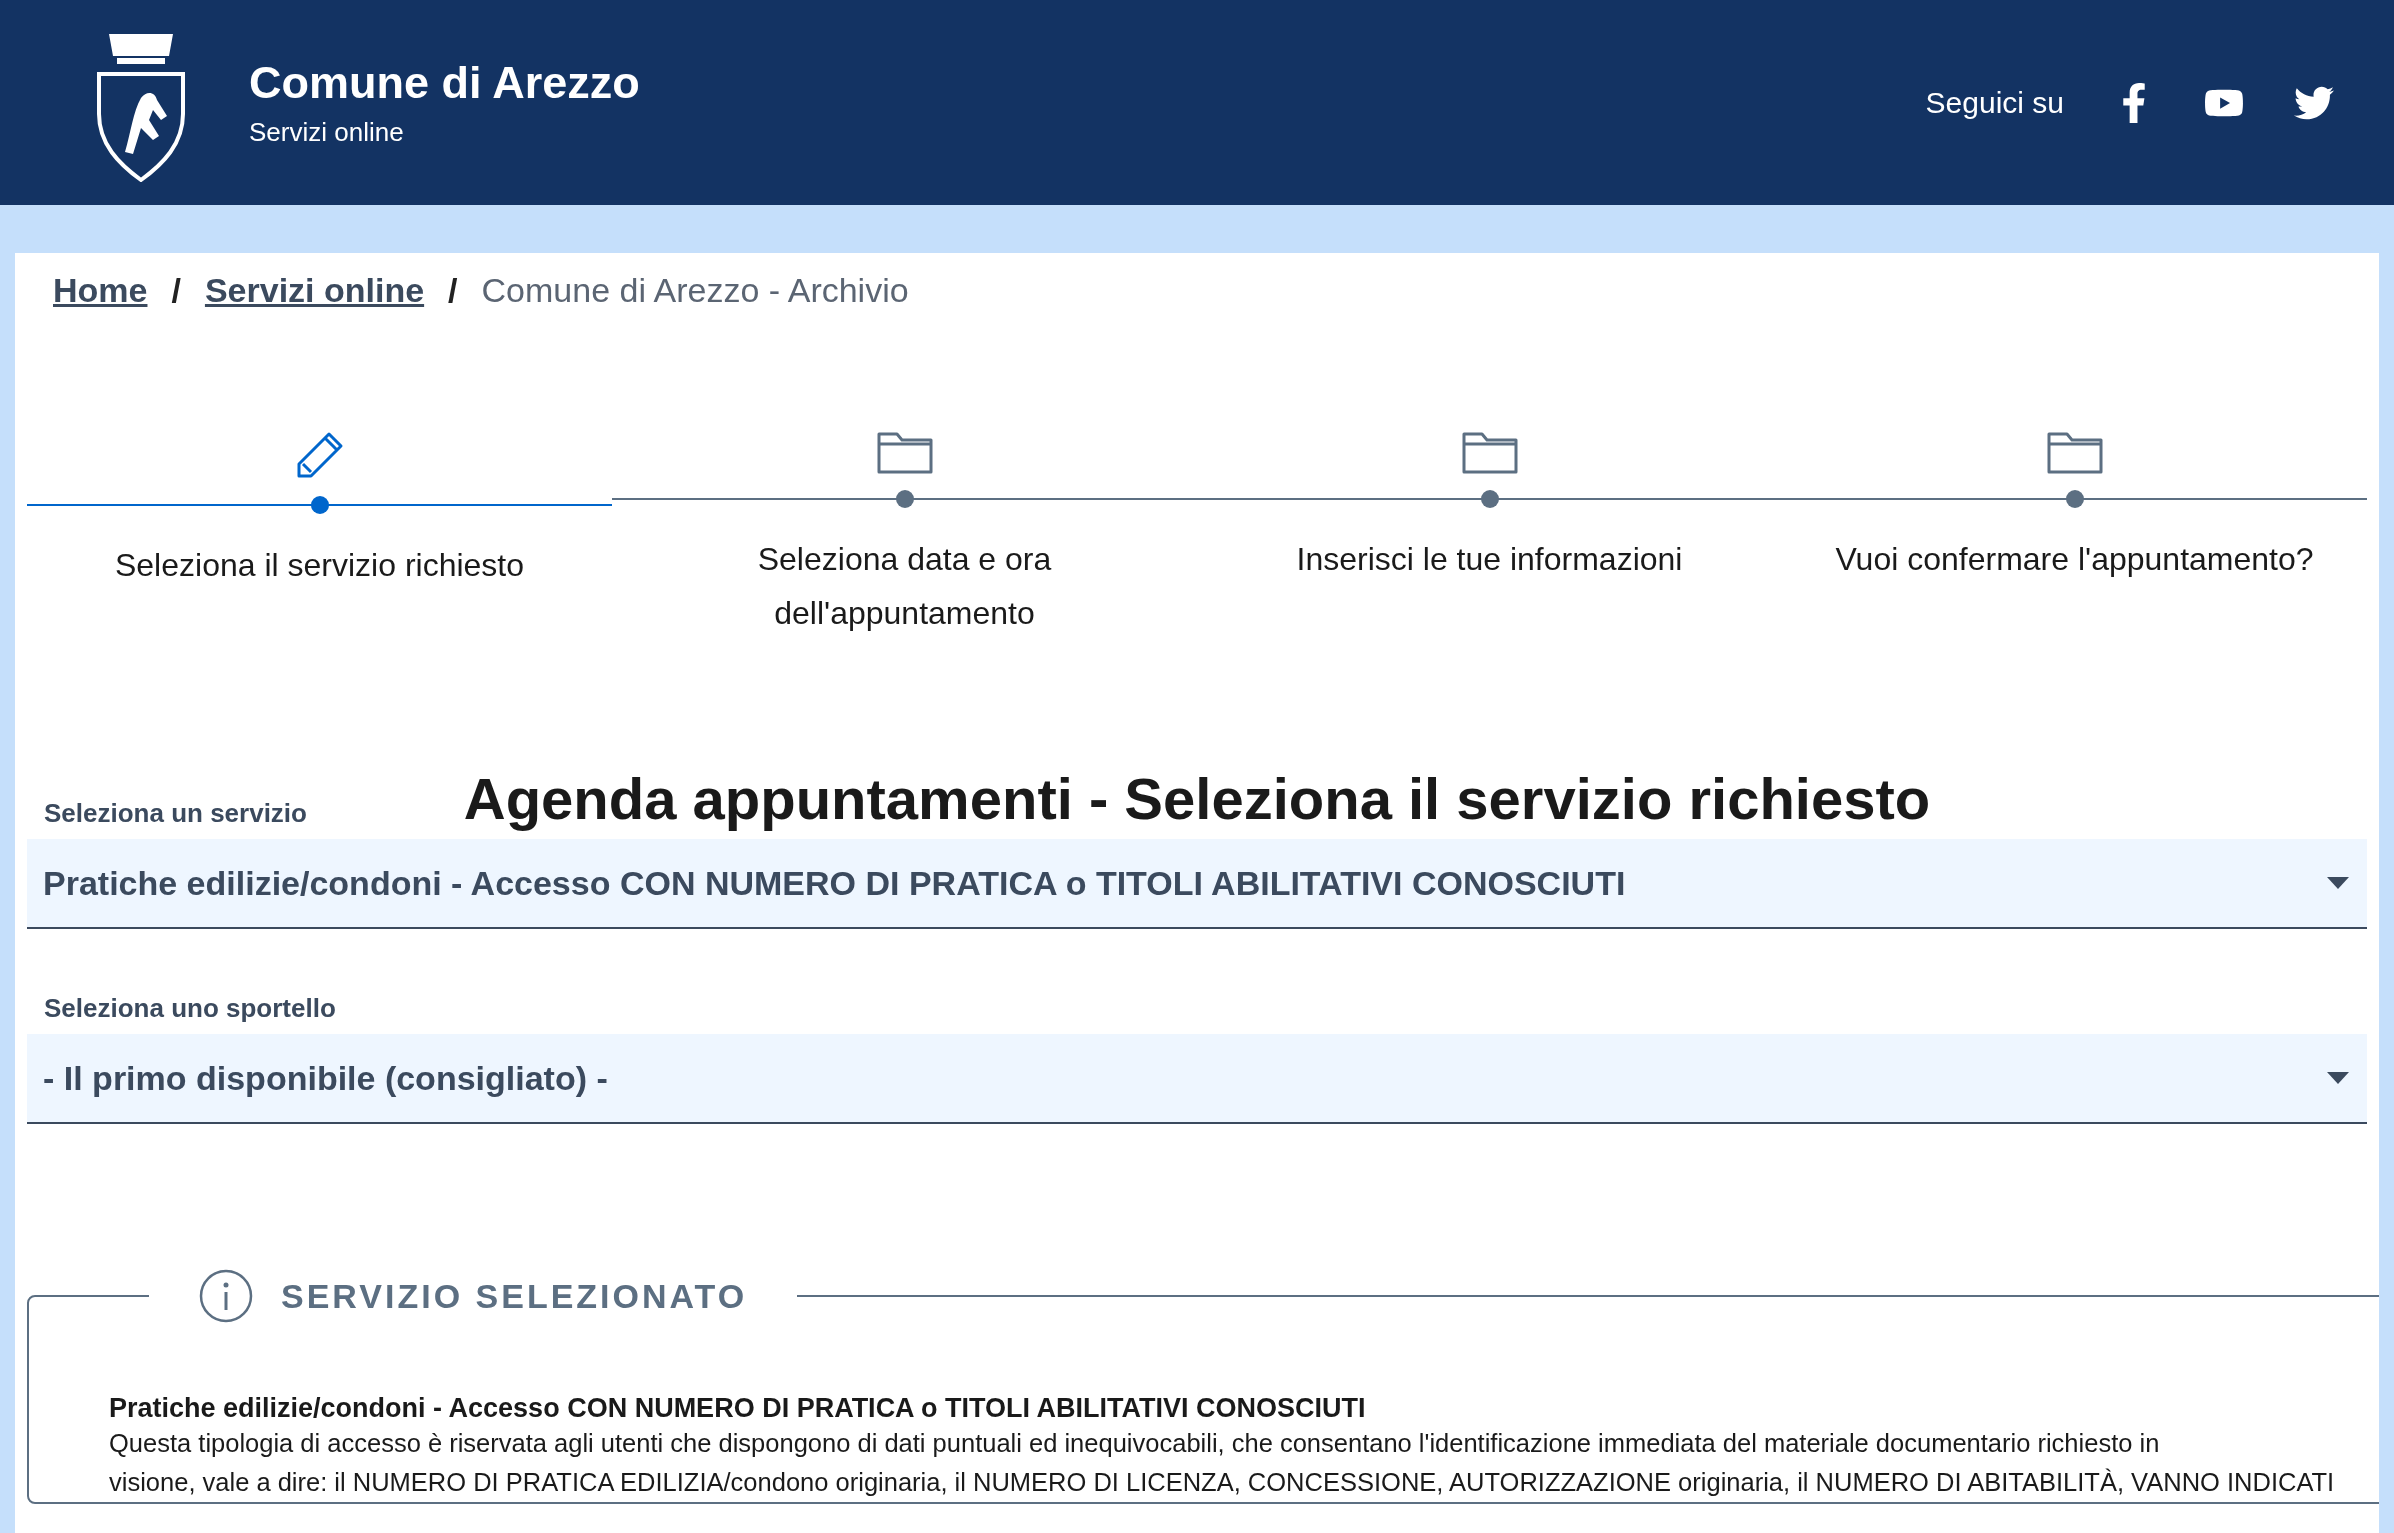 This screenshot has width=2394, height=1533. I want to click on service-description: visione, vale a dire: il NUMERO DI PRATICA EDILIZIA/condono originaria, il NUMERO DI LICENZA, CONCESSIONE, AUTORIZZAZIONE originaria, il NUMERO DI ABITABILITÀ, VANNO INDICATI, so click(1222, 1482).